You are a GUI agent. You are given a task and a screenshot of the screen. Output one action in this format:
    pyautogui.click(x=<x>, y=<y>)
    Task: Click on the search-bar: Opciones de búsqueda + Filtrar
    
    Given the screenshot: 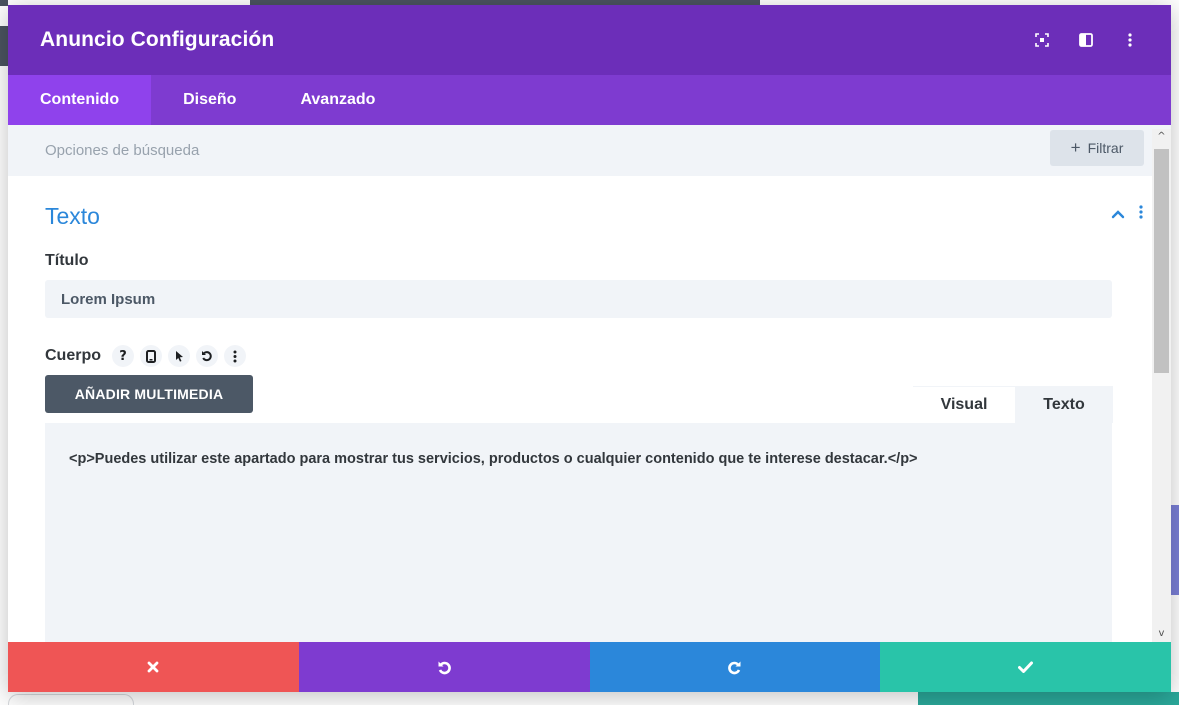 What is the action you would take?
    pyautogui.click(x=589, y=150)
    